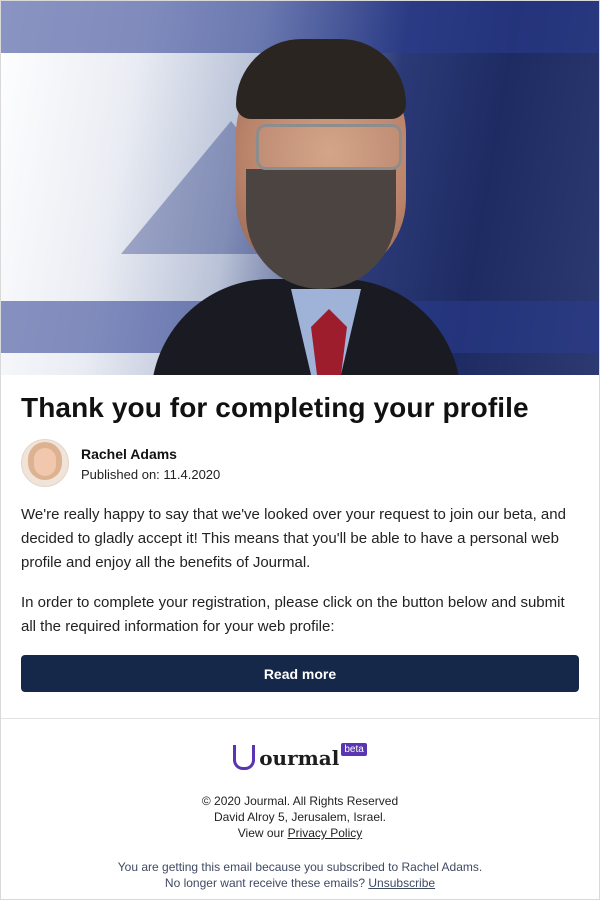 The image size is (600, 900). I want to click on portrait-beard, so click(321, 229).